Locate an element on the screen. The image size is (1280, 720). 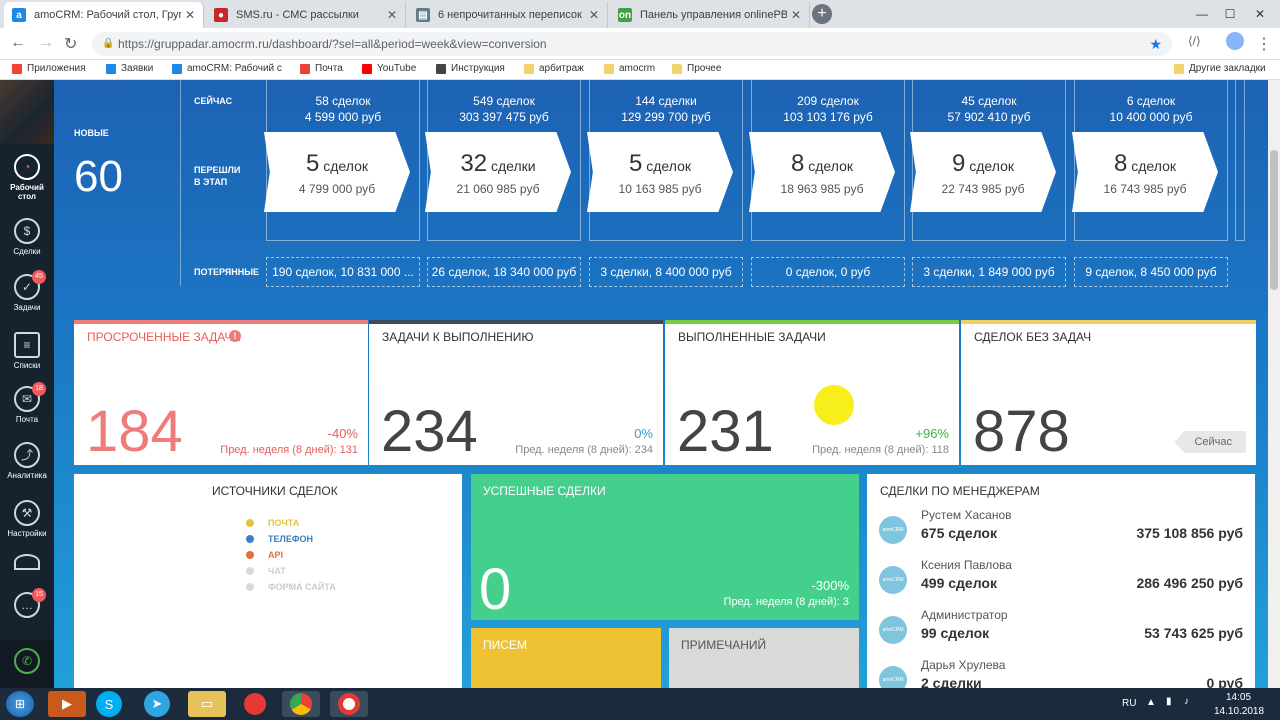
sidebar-item-mail: 18 ✉ Почта is located at coordinates (27, 403).